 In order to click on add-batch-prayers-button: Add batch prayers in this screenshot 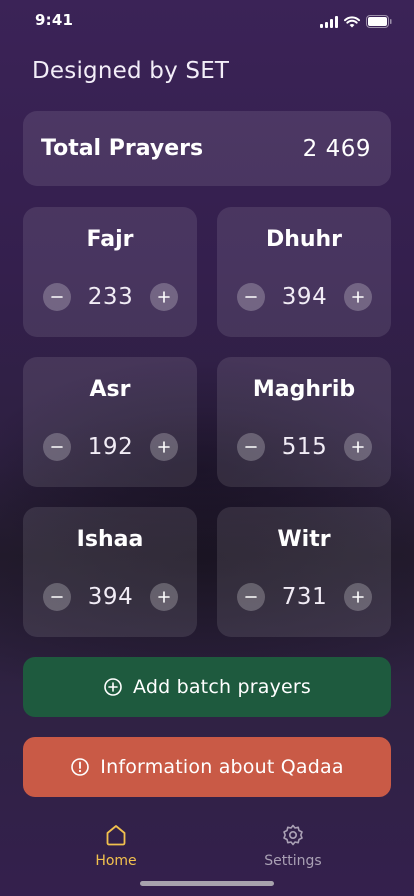, I will do `click(207, 687)`.